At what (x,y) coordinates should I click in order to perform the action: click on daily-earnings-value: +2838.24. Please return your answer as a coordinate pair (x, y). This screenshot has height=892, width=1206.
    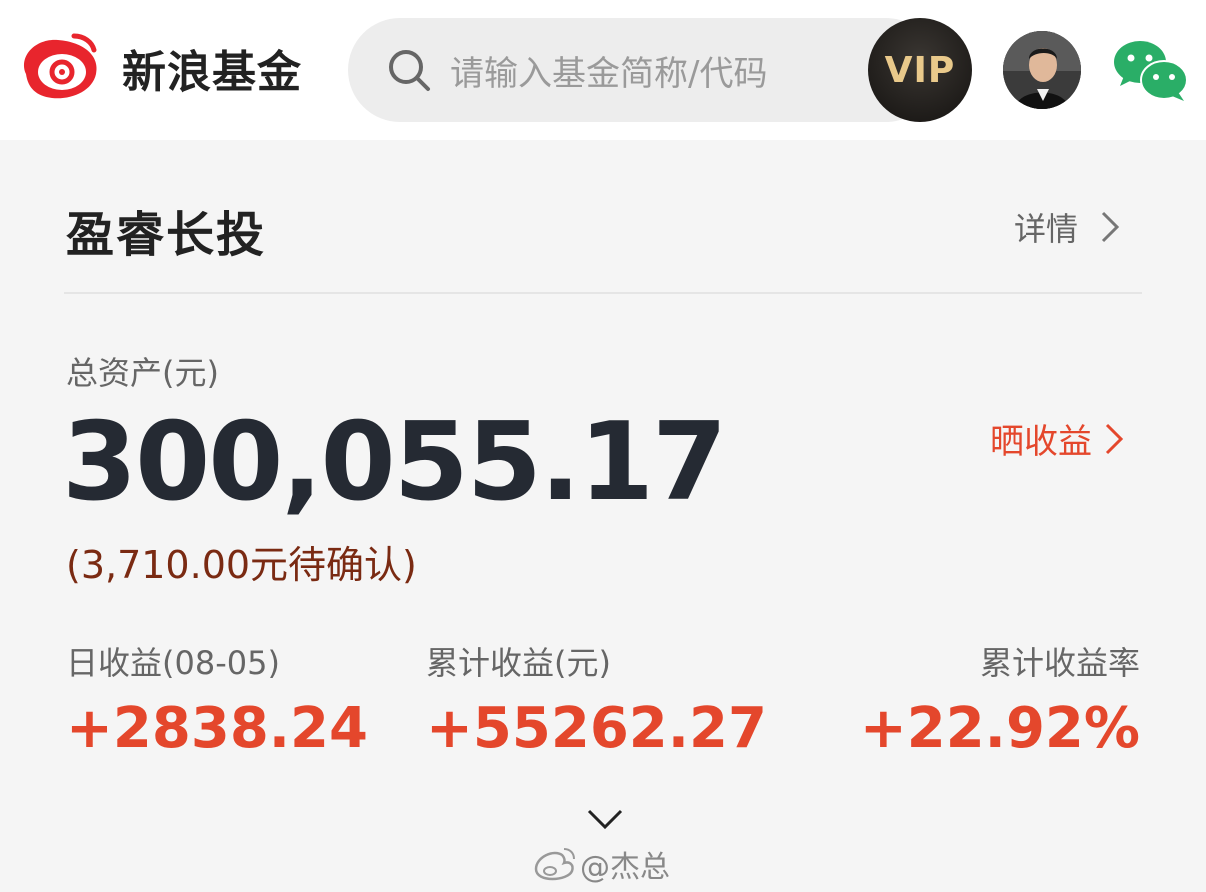
    Looking at the image, I should click on (217, 728).